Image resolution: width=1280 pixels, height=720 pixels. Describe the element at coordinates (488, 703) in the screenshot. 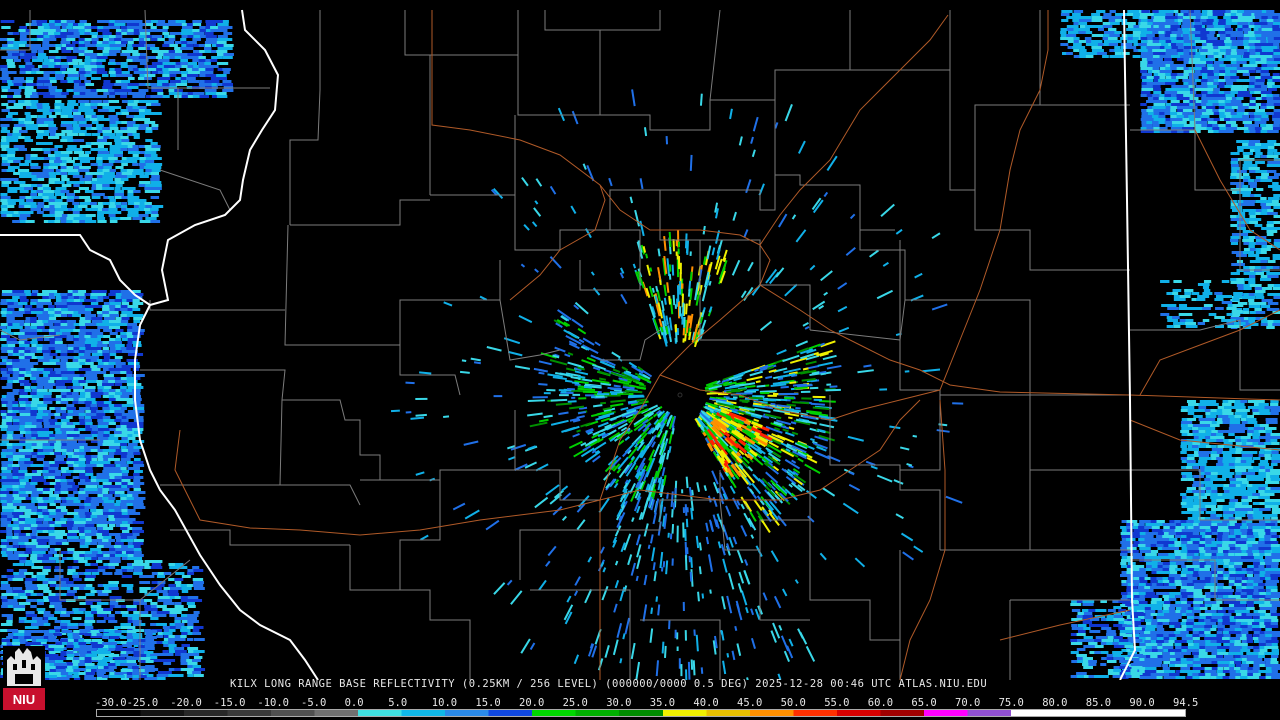

I see `colorbar-tick-label: 15.0` at that location.